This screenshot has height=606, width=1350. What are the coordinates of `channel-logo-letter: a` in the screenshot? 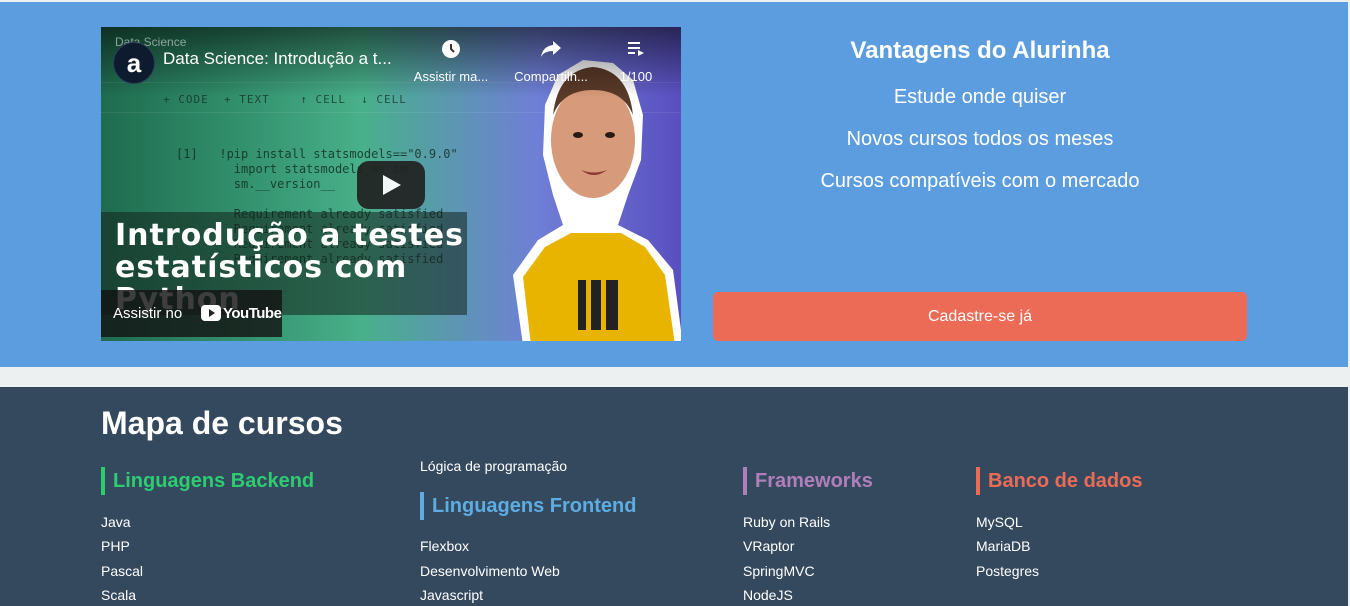 It's located at (134, 63).